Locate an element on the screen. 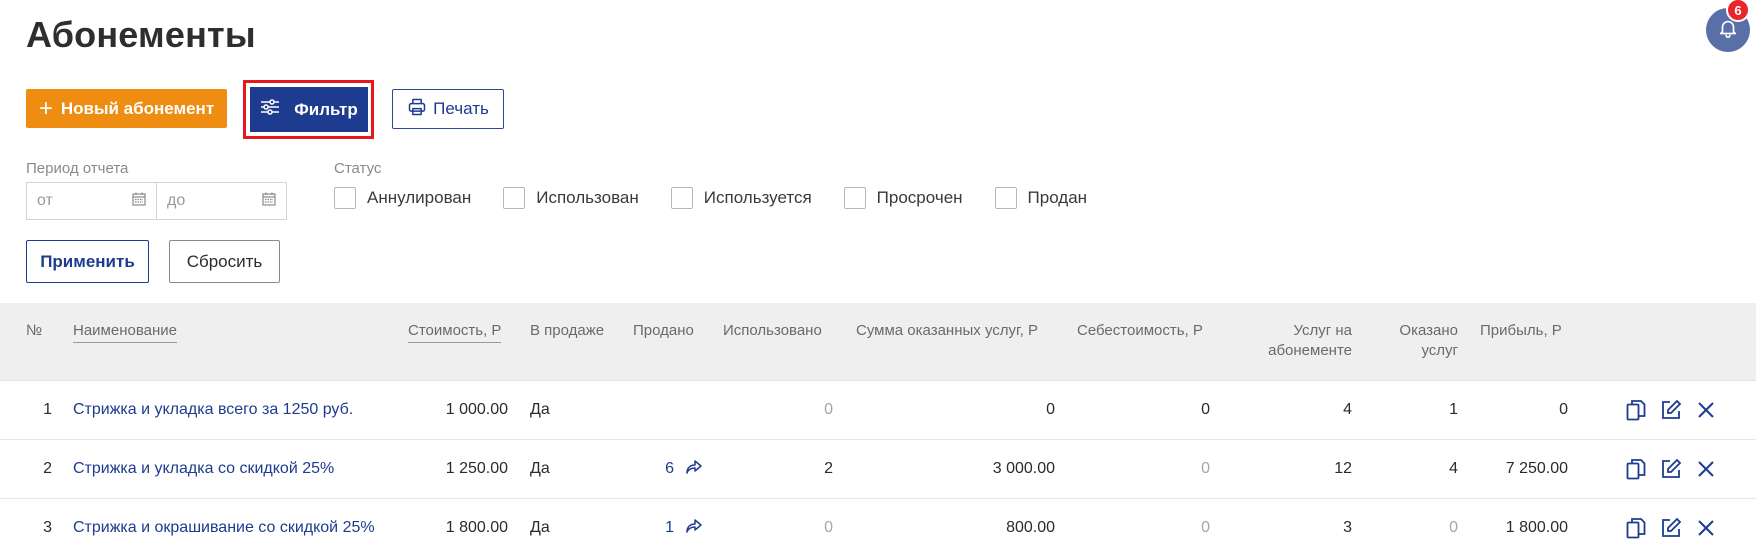 The image size is (1756, 544). printer-icon is located at coordinates (420, 109).